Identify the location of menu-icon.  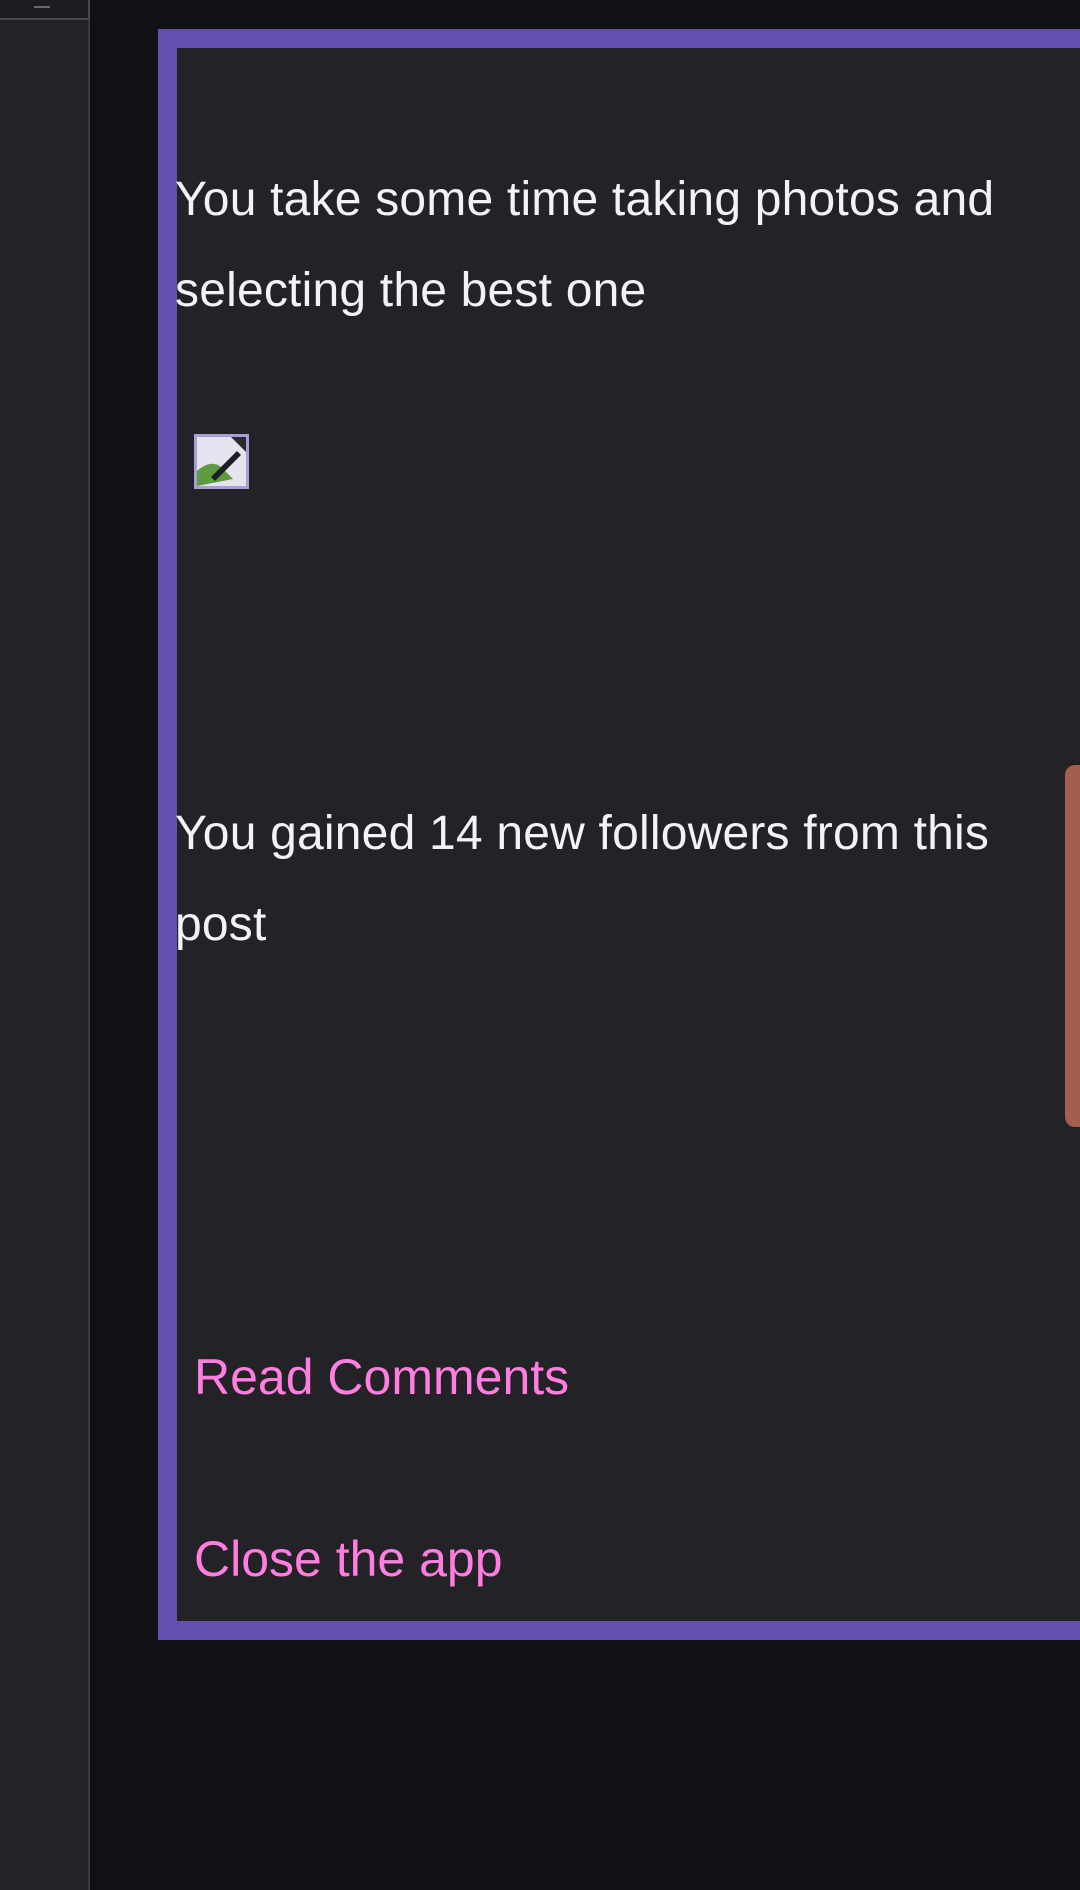
(42, 4).